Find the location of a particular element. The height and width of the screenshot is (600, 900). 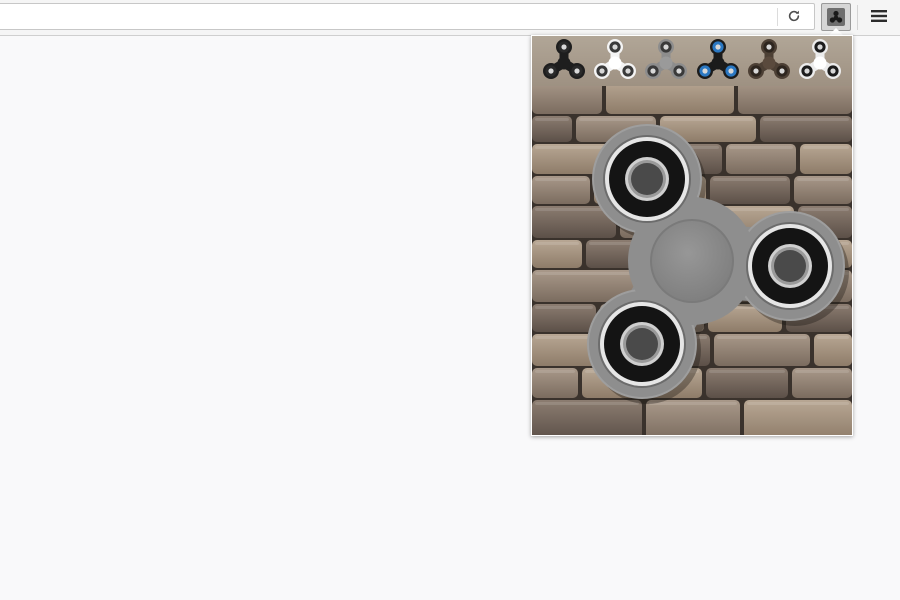

fidget-spinner-extension-button is located at coordinates (836, 17).